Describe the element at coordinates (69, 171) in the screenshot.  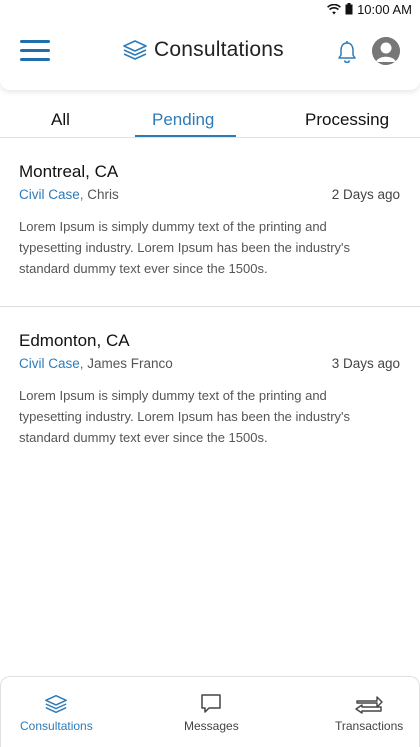
I see `card-city: Montreal, CA` at that location.